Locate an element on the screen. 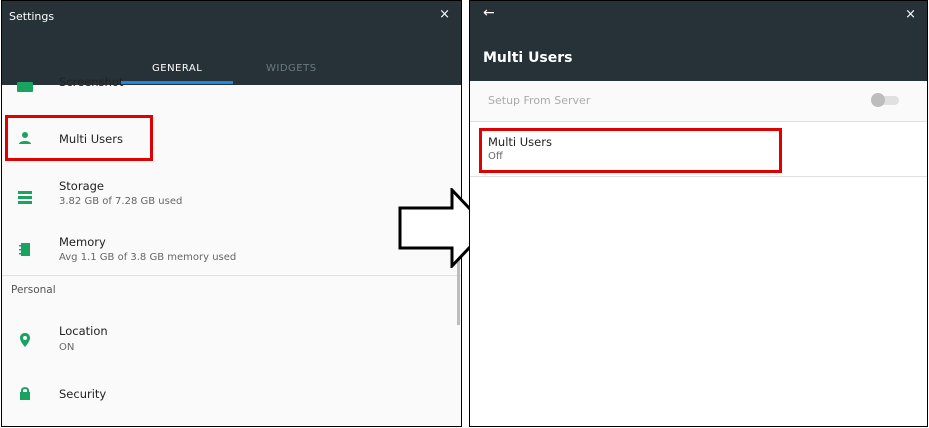  tab-widgets: WIDGETS is located at coordinates (291, 68).